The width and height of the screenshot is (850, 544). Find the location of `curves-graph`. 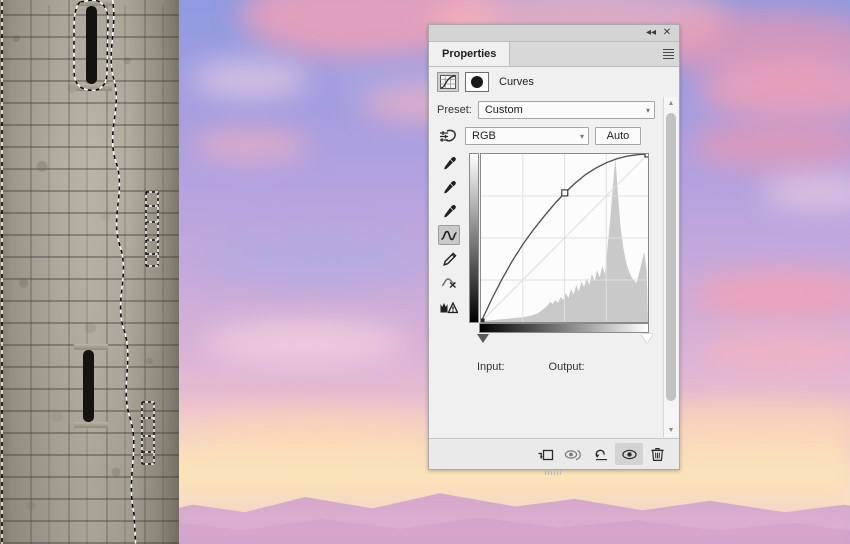

curves-graph is located at coordinates (561, 248).